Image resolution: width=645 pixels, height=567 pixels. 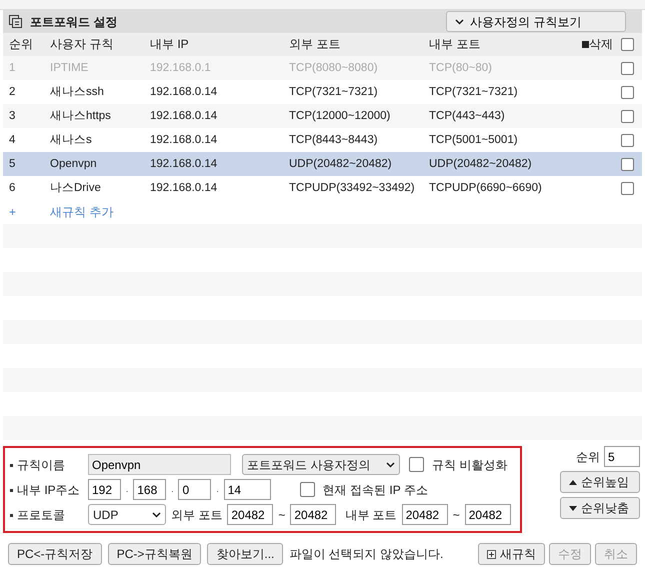 I want to click on ip-octet-field: 168, so click(x=149, y=489).